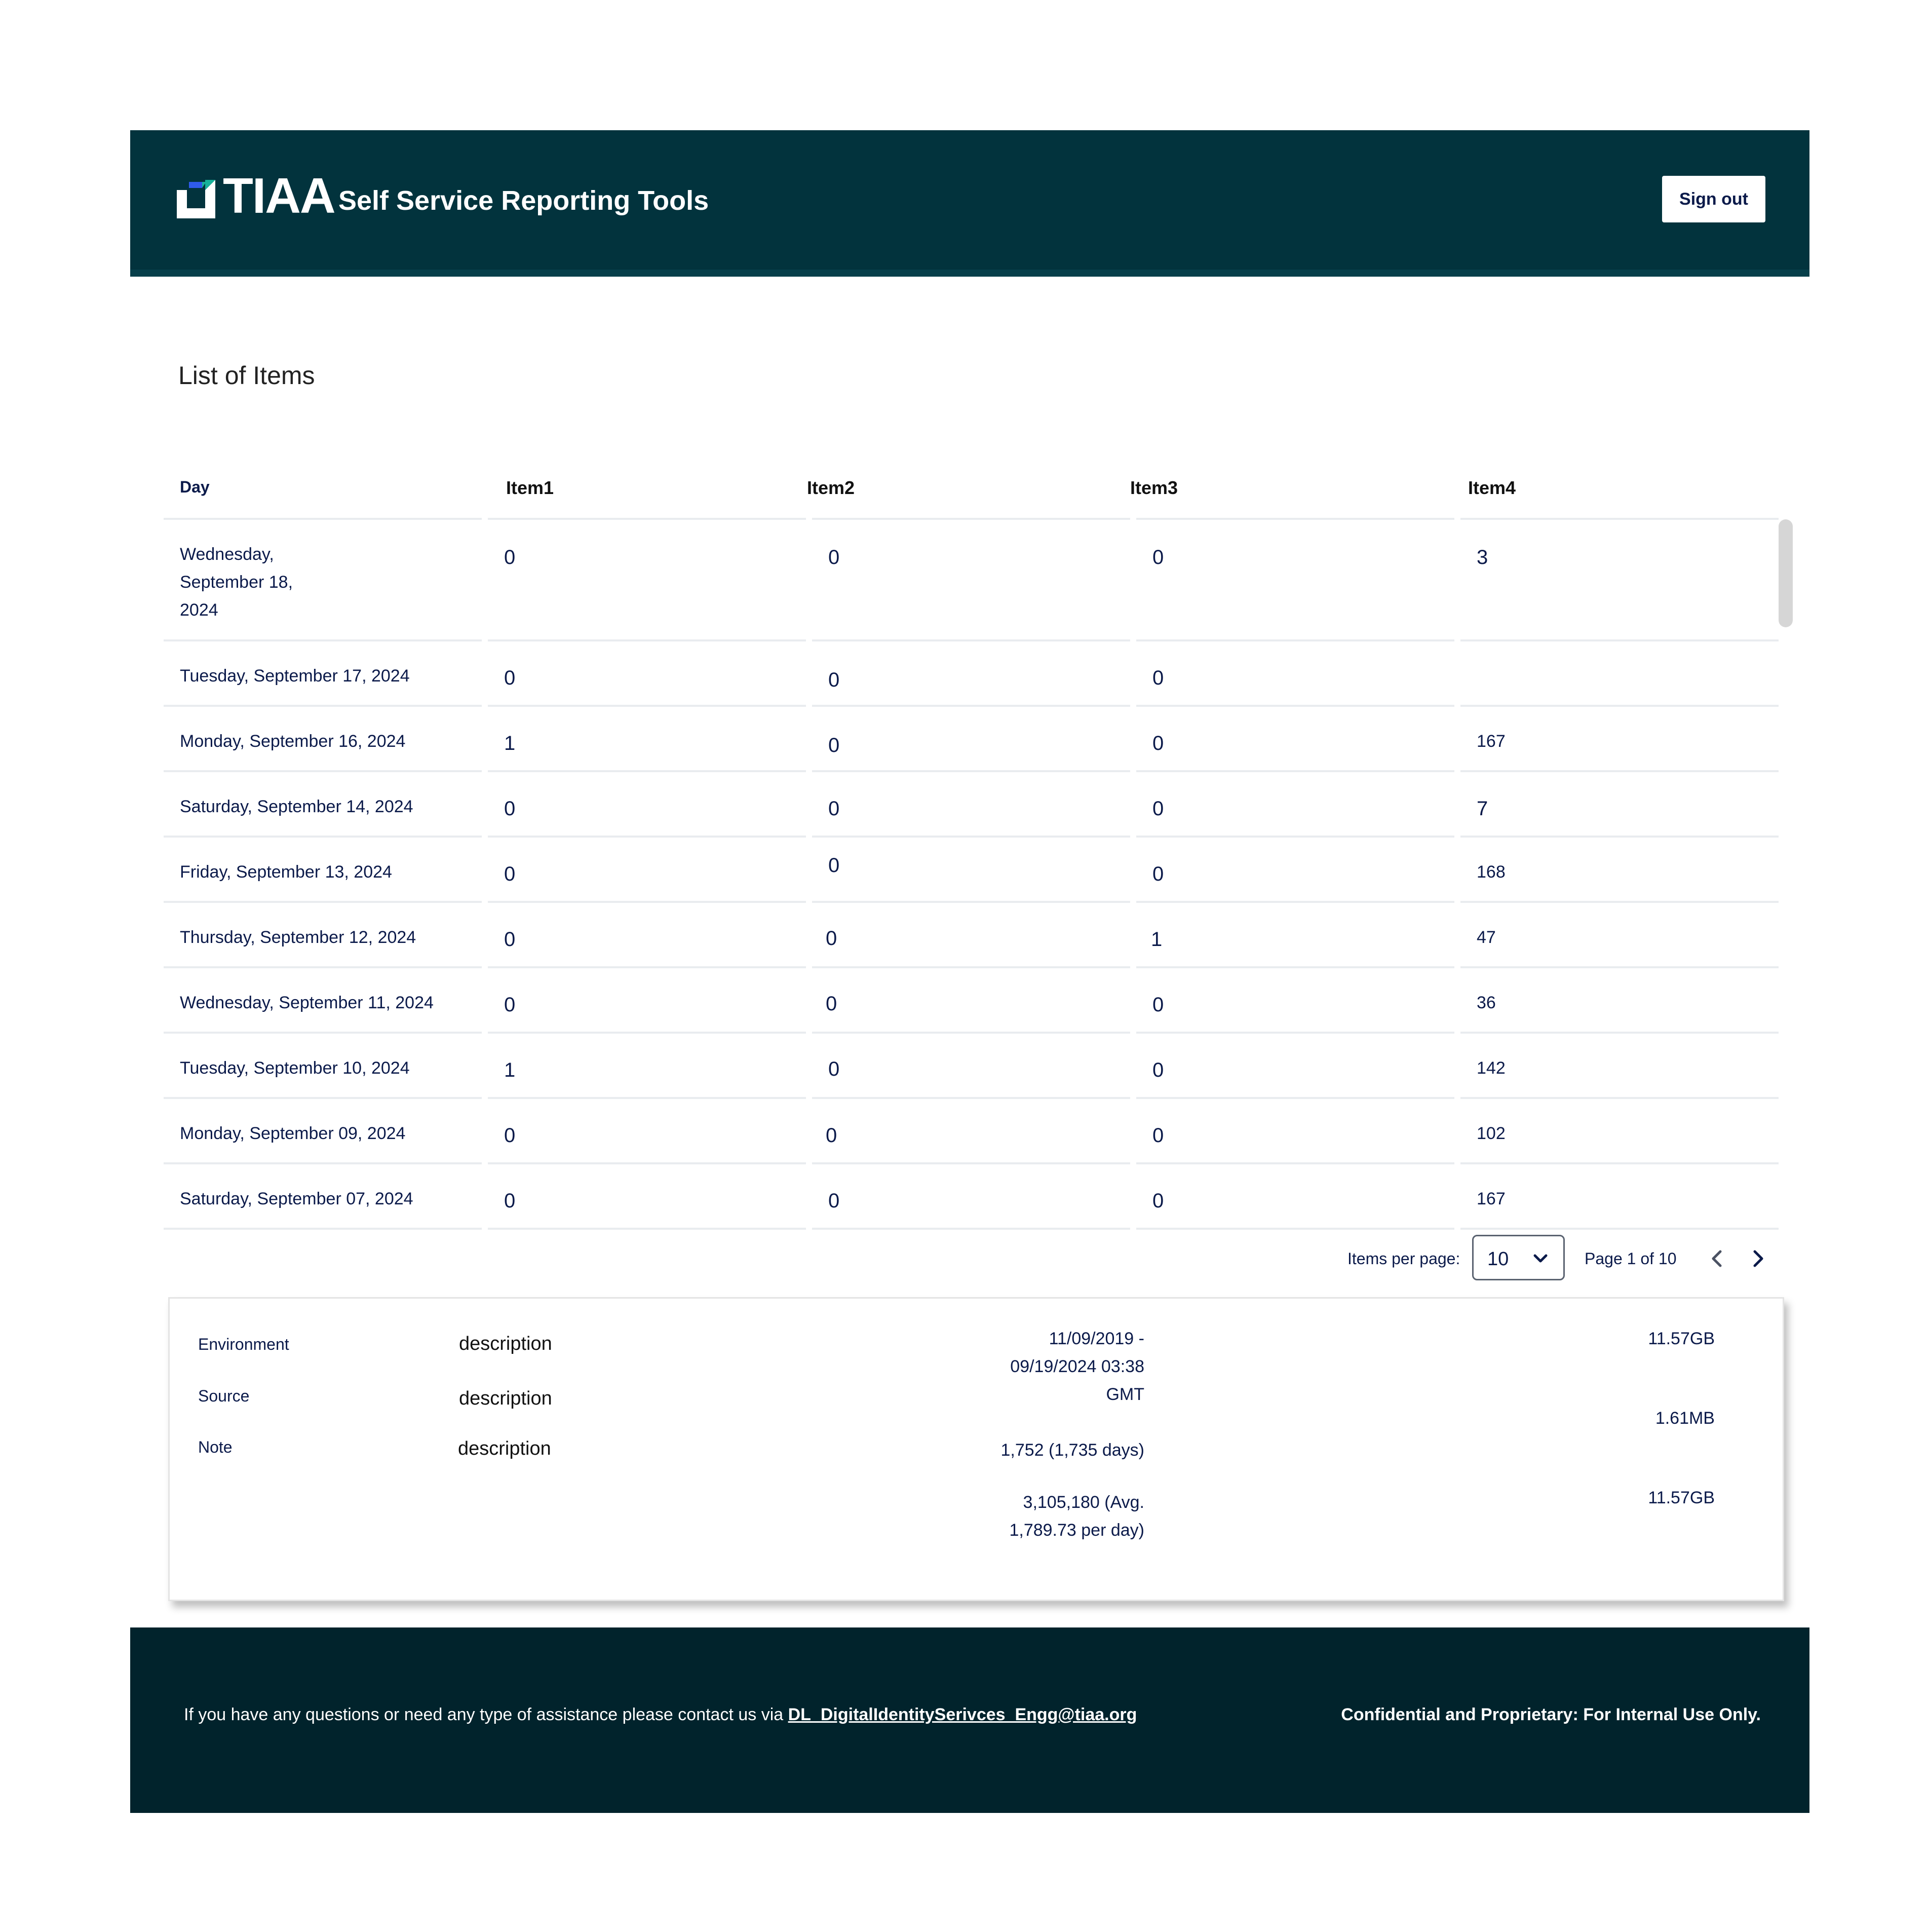 This screenshot has height=1932, width=1927. What do you see at coordinates (1076, 1516) in the screenshot?
I see `total-count-value: 3,105,180 (Avg. 1,789.73 per day)` at bounding box center [1076, 1516].